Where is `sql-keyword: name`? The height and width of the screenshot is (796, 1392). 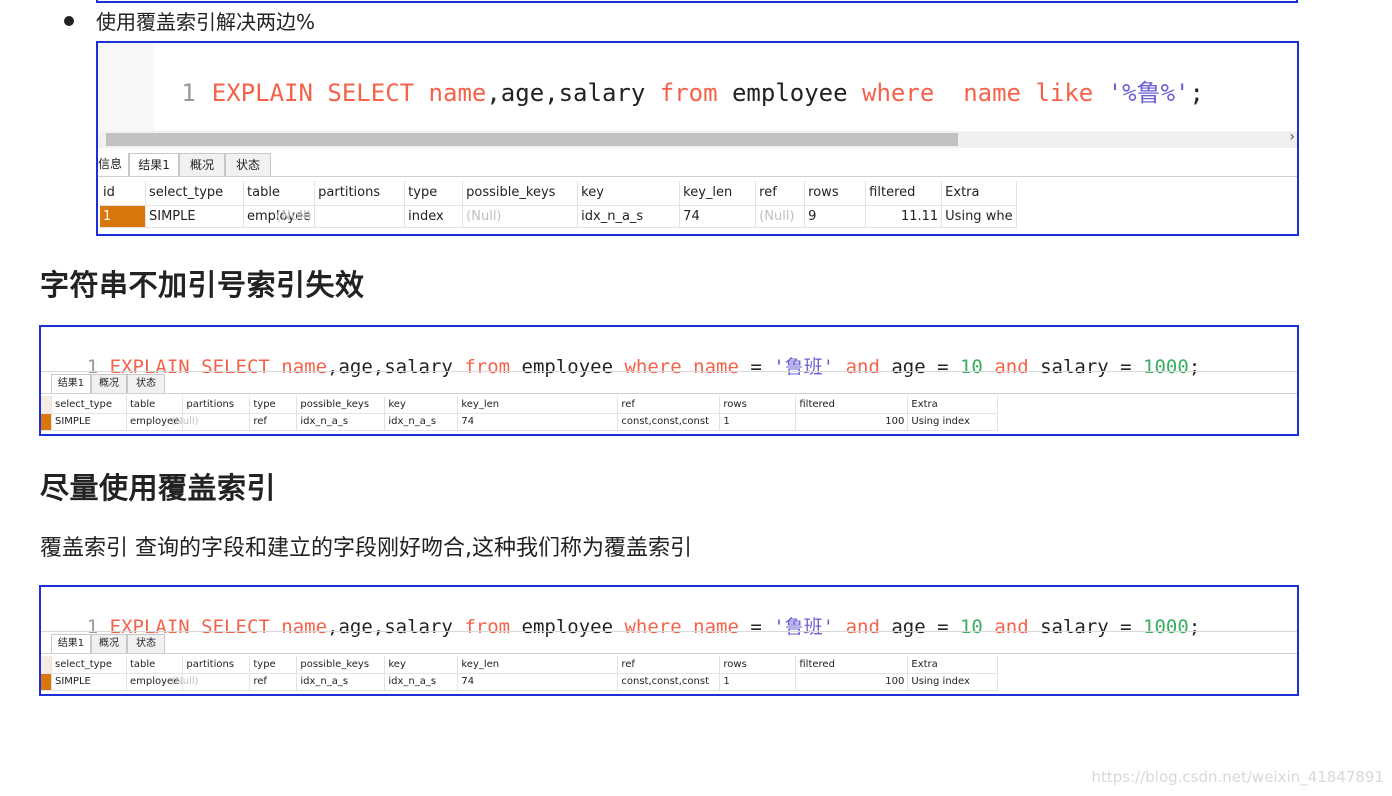 sql-keyword: name is located at coordinates (304, 367).